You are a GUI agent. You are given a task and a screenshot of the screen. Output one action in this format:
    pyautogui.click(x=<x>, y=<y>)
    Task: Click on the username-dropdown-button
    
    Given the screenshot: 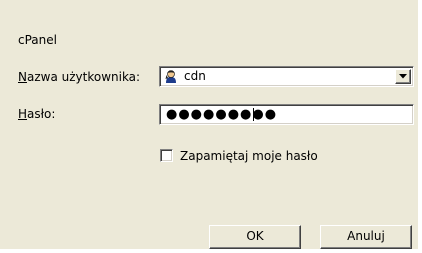 What is the action you would take?
    pyautogui.click(x=403, y=76)
    